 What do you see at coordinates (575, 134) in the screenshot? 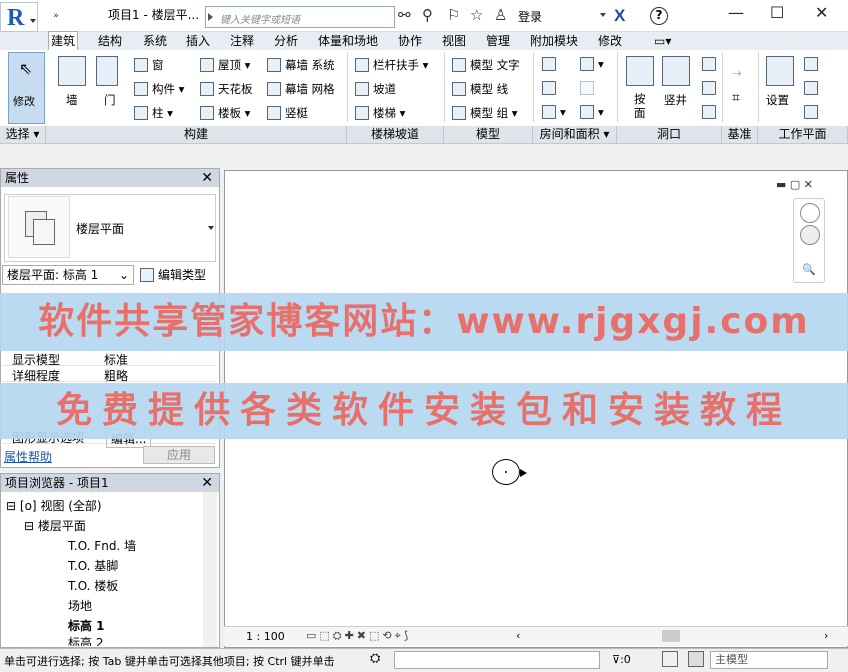
I see `room-group-label: 房间和面积 ▾` at bounding box center [575, 134].